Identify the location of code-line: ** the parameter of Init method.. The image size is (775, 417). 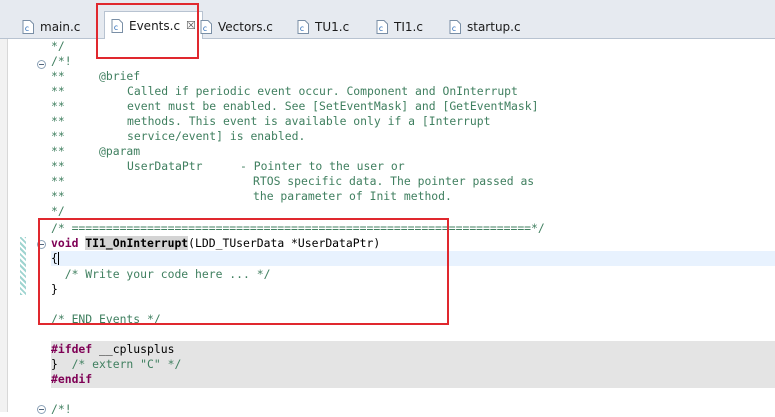
(251, 196).